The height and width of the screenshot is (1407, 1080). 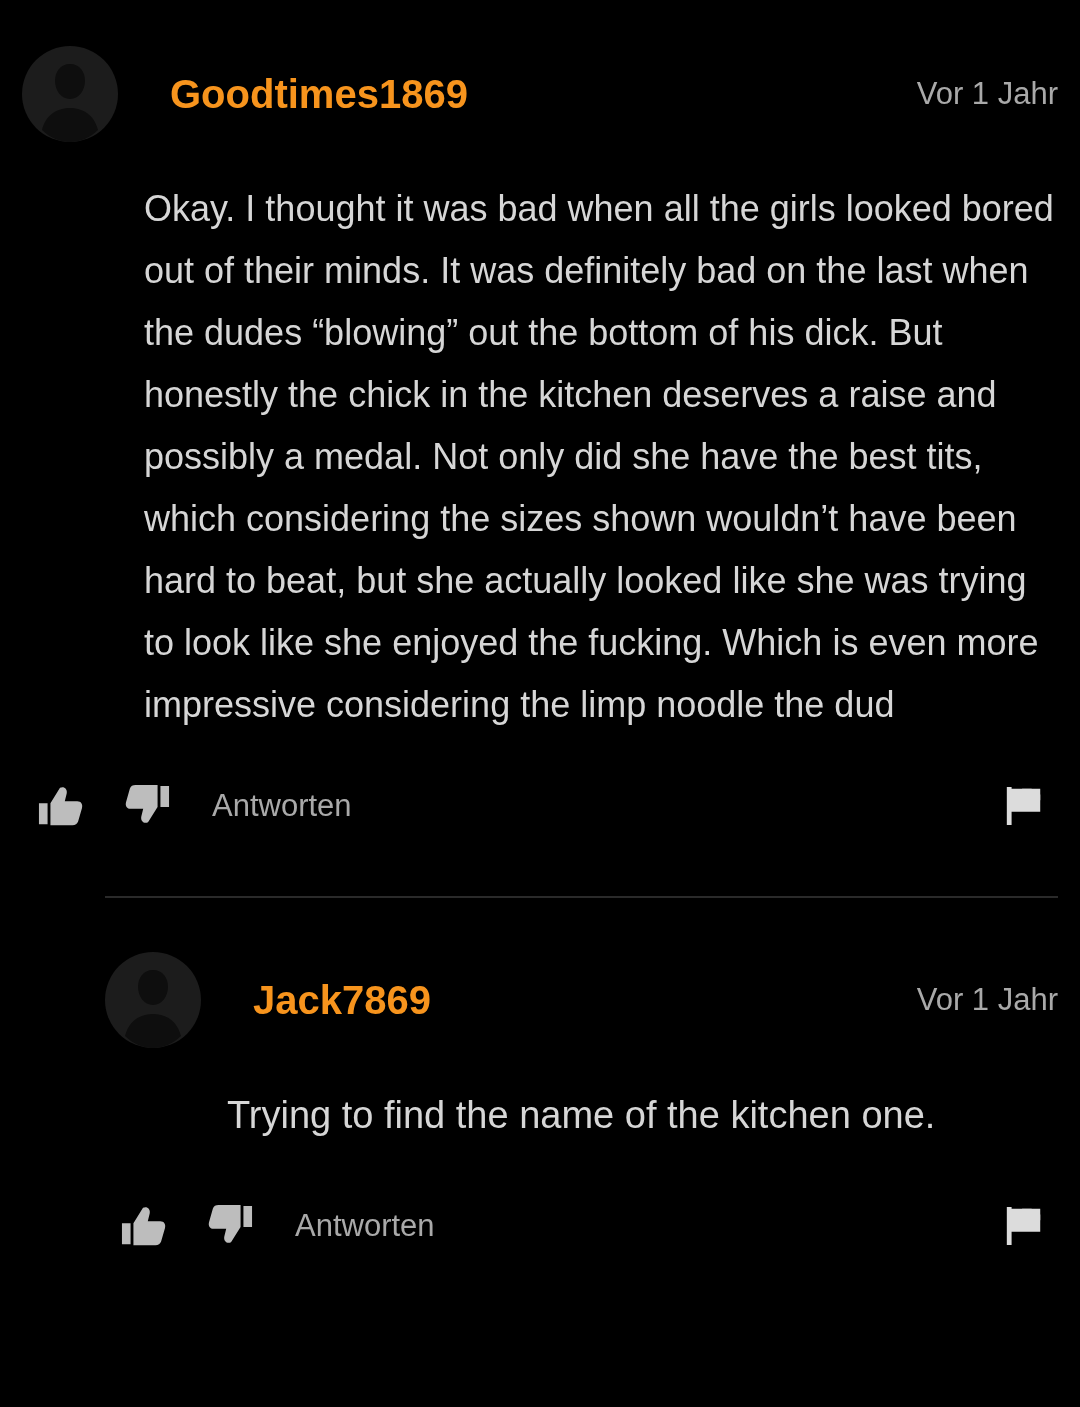 What do you see at coordinates (582, 1115) in the screenshot?
I see `comment-text: Trying to find the name of the kitchen one.` at bounding box center [582, 1115].